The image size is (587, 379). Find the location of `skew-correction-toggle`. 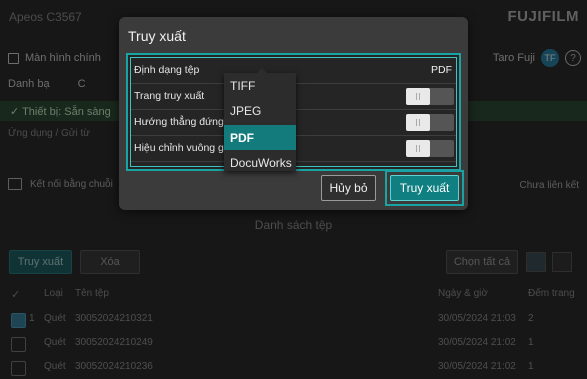

skew-correction-toggle is located at coordinates (430, 148).